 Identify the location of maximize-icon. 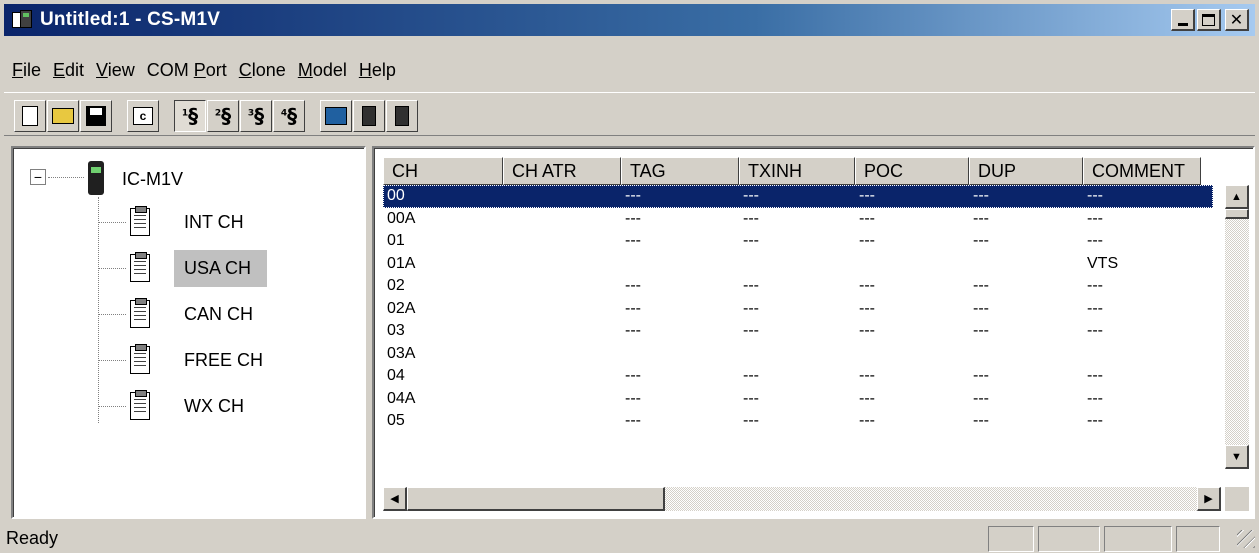
(1208, 19).